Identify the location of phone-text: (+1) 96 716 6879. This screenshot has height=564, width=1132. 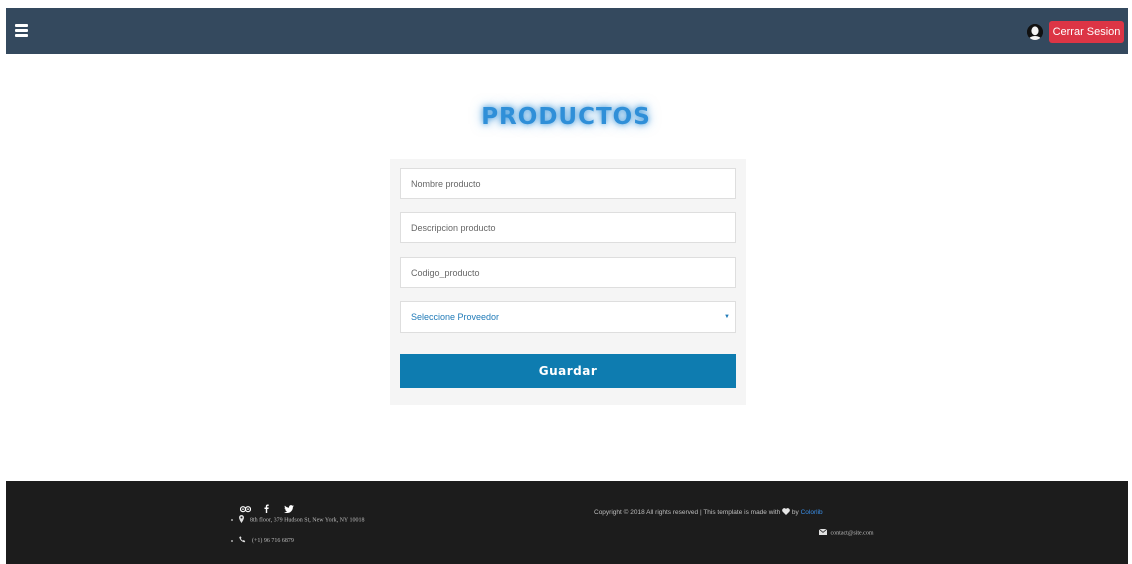
(273, 540).